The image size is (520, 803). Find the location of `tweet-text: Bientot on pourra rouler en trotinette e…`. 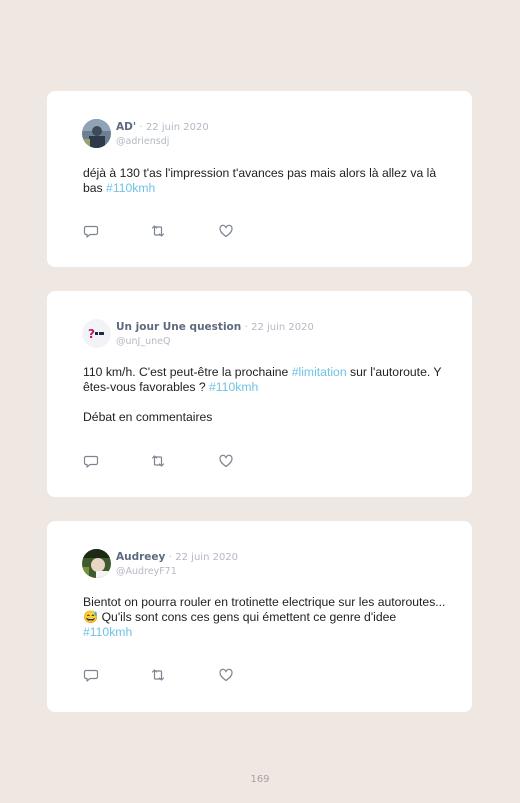

tweet-text: Bientot on pourra rouler en trotinette e… is located at coordinates (265, 617).